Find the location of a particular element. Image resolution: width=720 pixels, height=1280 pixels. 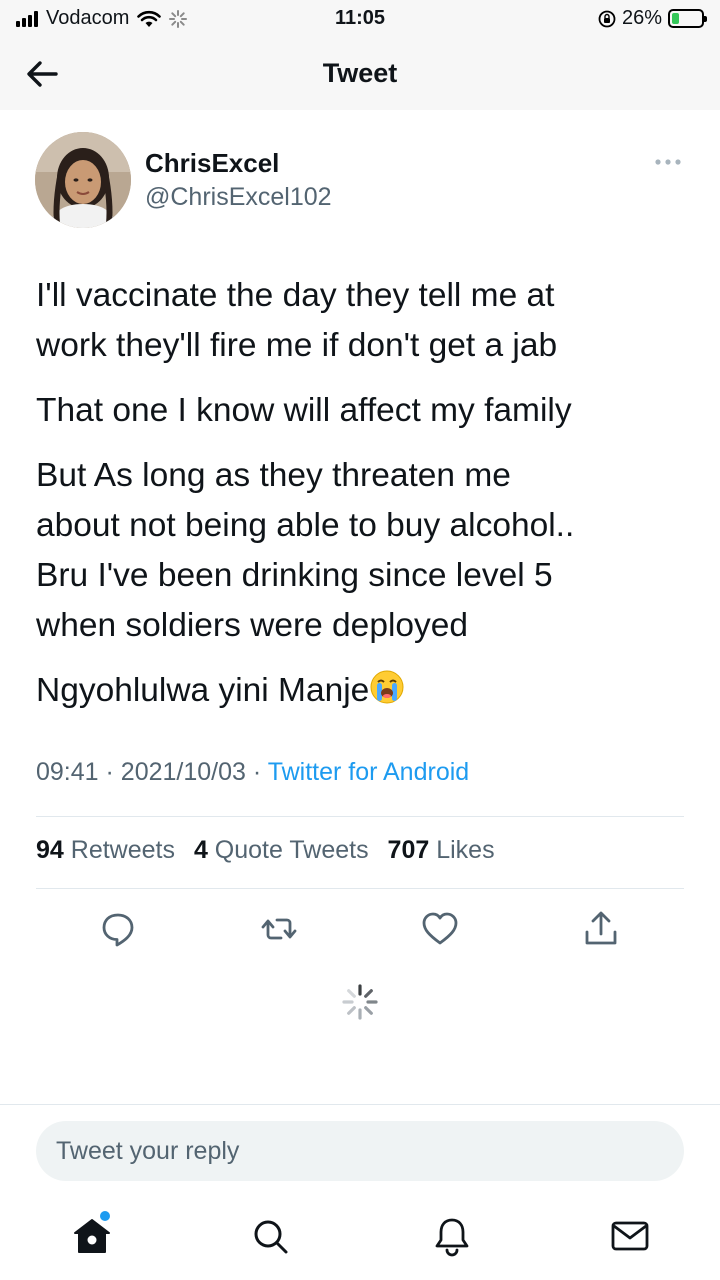

tweet-line: But As long as they threaten me is located at coordinates (273, 475).